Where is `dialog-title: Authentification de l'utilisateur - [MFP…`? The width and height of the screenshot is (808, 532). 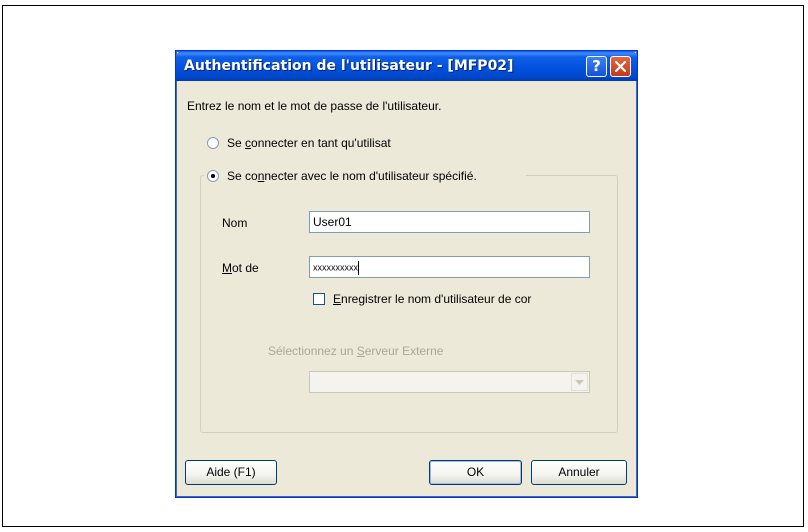
dialog-title: Authentification de l'utilisateur - [MFP… is located at coordinates (349, 66).